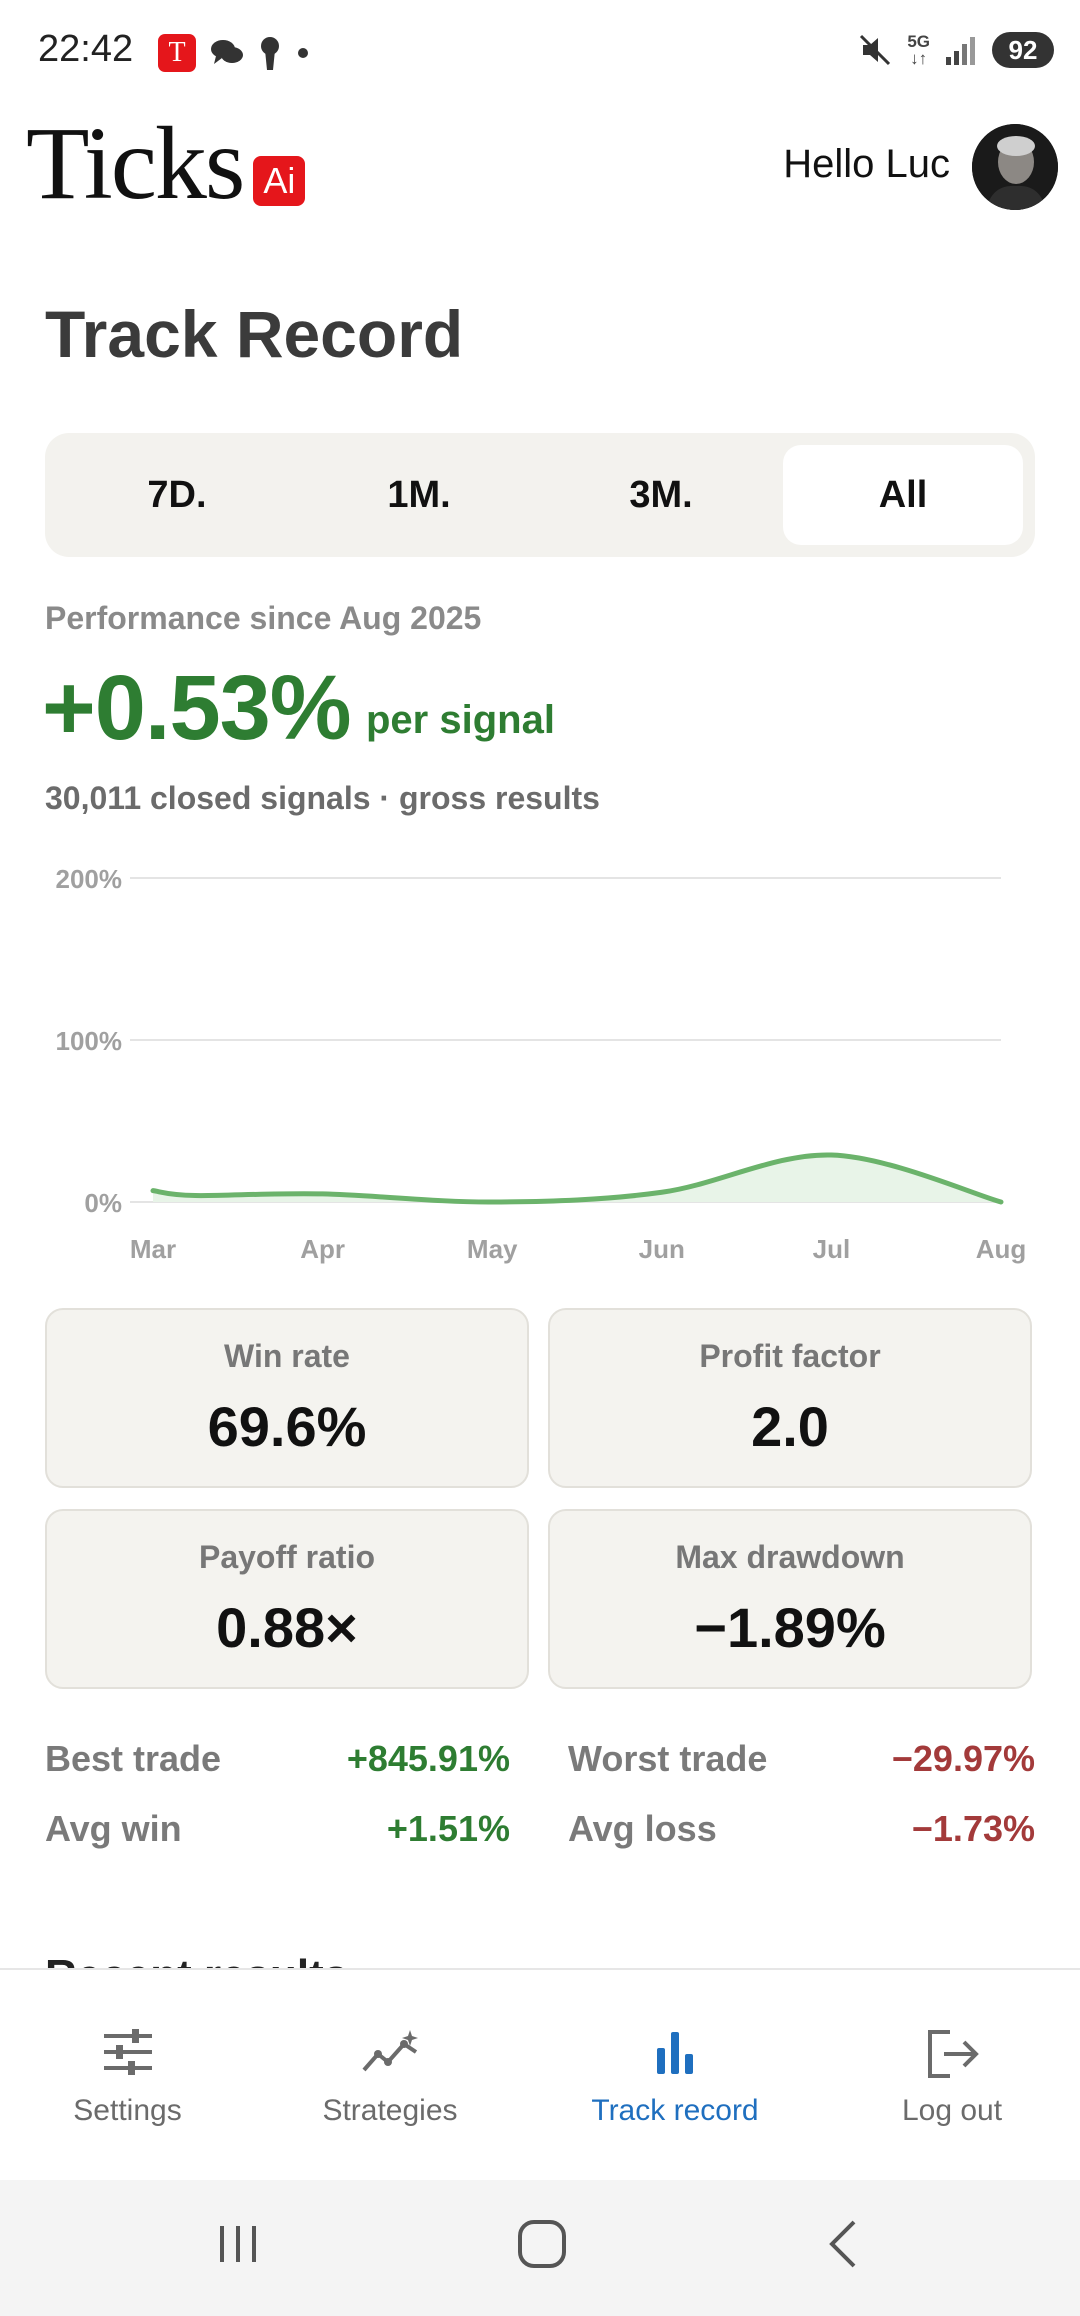 The image size is (1080, 2316). Describe the element at coordinates (287, 1627) in the screenshot. I see `card-value: 0.88×` at that location.